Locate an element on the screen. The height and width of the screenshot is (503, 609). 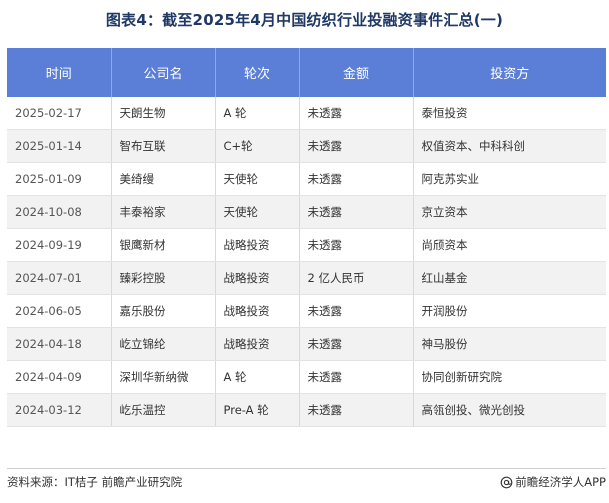
table-row: 2024-07-01 臻彩控股 战略投资 2 亿人民币 红山基金 is located at coordinates (306, 278).